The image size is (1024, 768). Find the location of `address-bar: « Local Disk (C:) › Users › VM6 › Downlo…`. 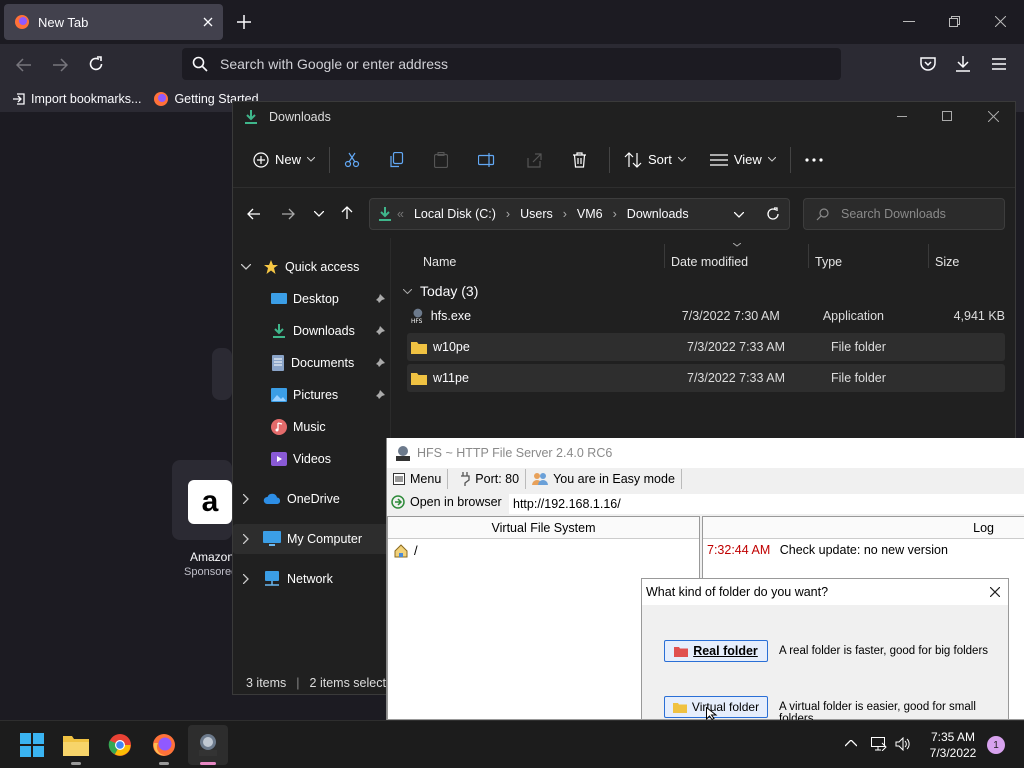

address-bar: « Local Disk (C:) › Users › VM6 › Downlo… is located at coordinates (579, 214).